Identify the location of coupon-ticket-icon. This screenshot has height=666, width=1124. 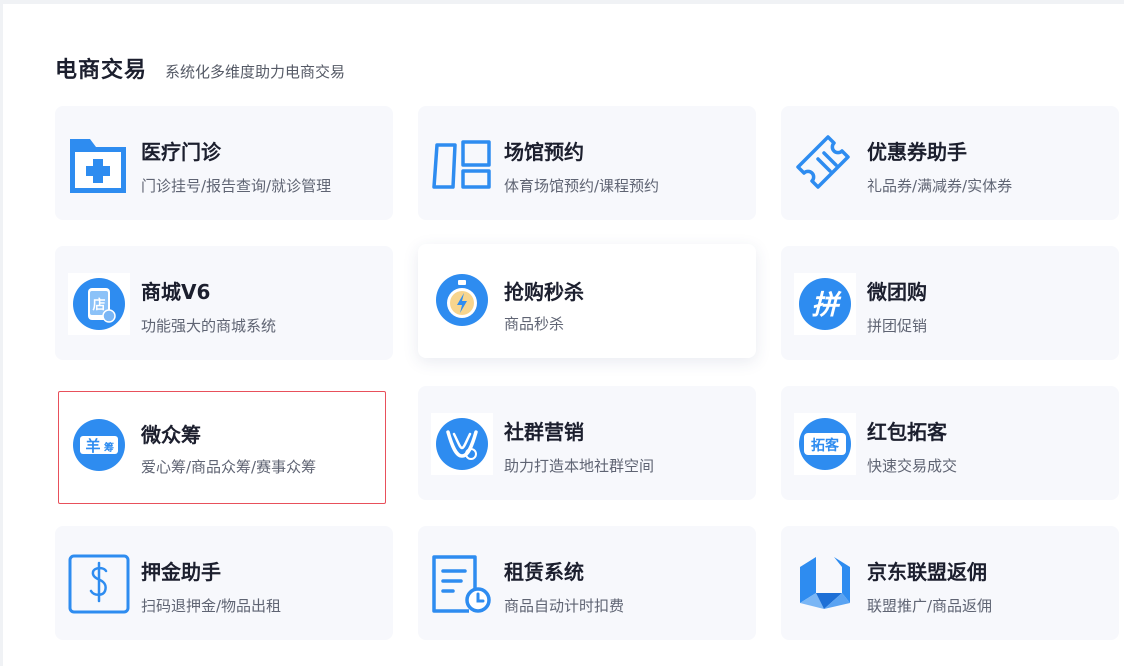
(825, 164).